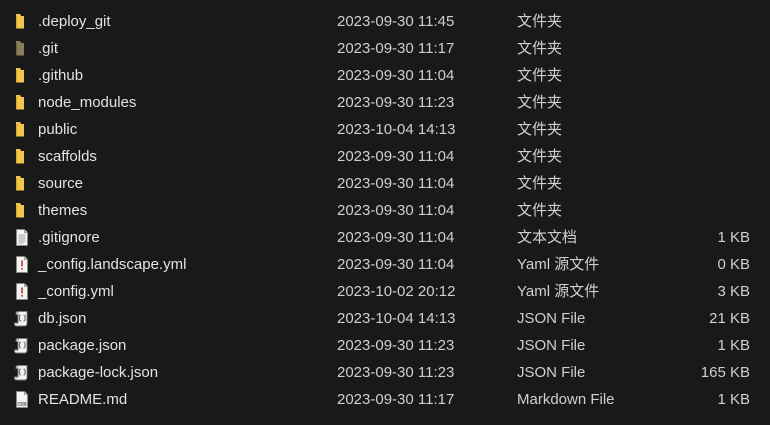 The width and height of the screenshot is (770, 425). Describe the element at coordinates (396, 291) in the screenshot. I see `file-date-modified: 2023-10-02 20:12` at that location.